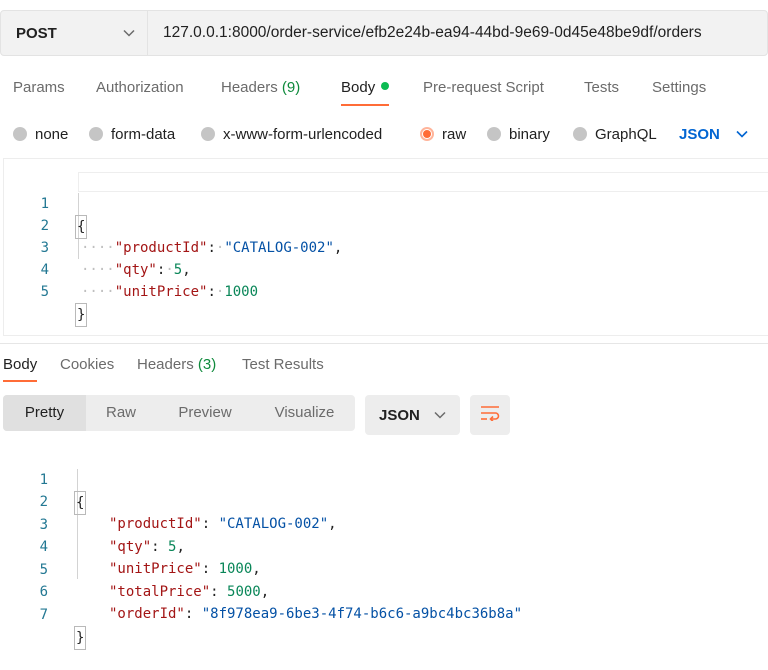  I want to click on tab-tests: Tests, so click(601, 88).